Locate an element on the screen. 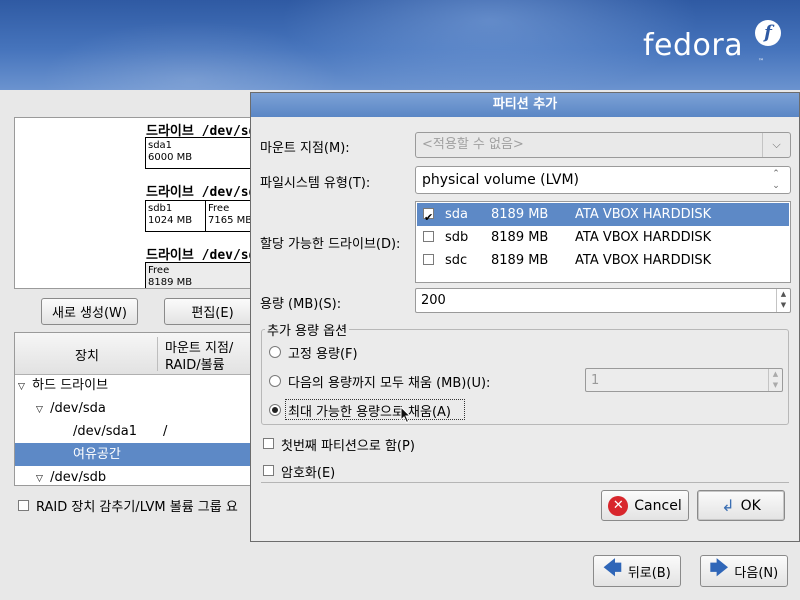 This screenshot has width=800, height=600. drive-sda-checkbox is located at coordinates (428, 217).